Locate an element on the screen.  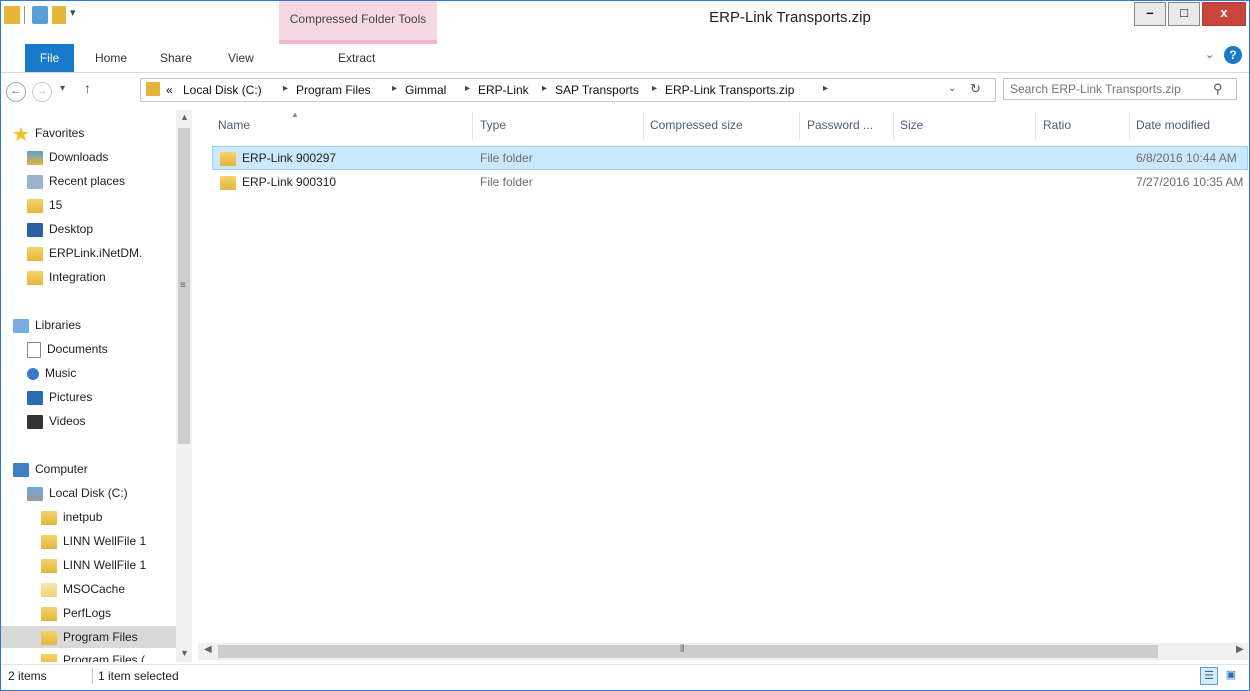
nav-computer: Computer is located at coordinates (50, 469).